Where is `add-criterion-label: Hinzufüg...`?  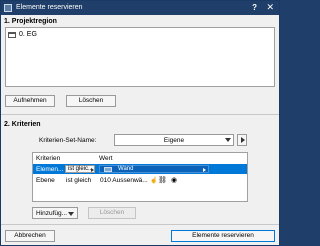 add-criterion-label: Hinzufüg... is located at coordinates (52, 213).